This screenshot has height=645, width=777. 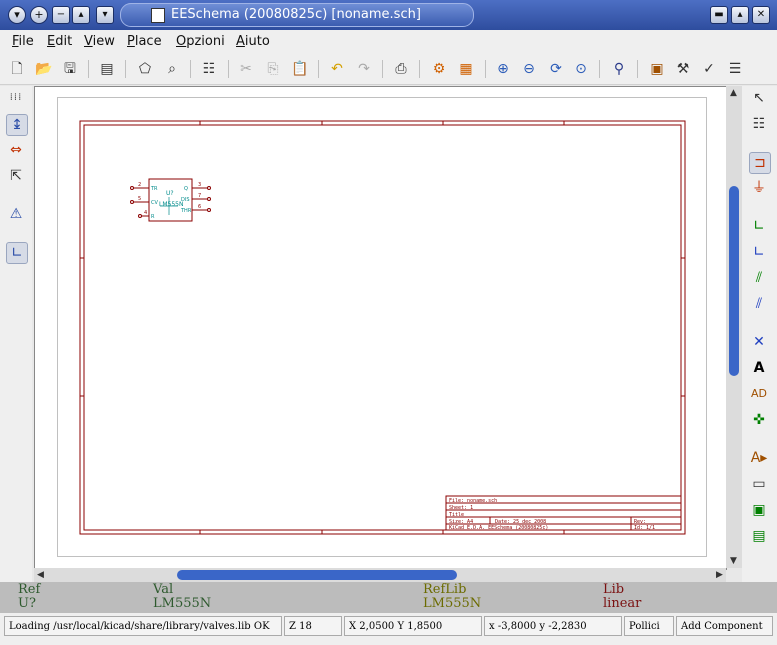 What do you see at coordinates (16, 150) in the screenshot?
I see `units-mm-icon: ⇔` at bounding box center [16, 150].